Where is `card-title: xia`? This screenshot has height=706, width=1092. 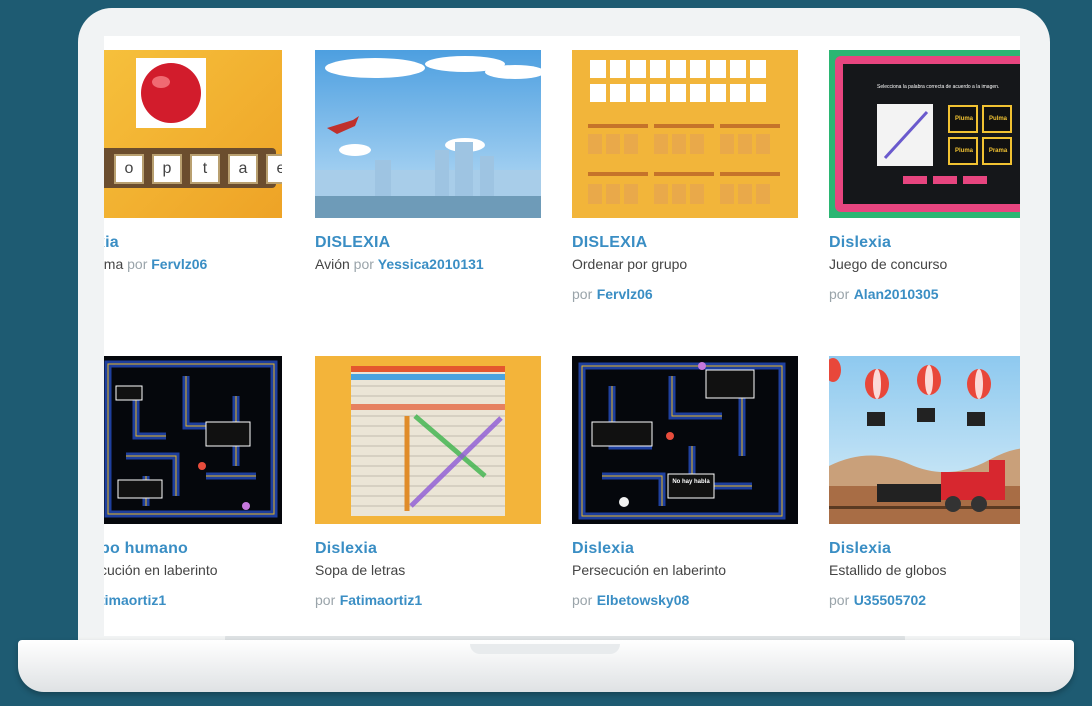 card-title: xia is located at coordinates (193, 243).